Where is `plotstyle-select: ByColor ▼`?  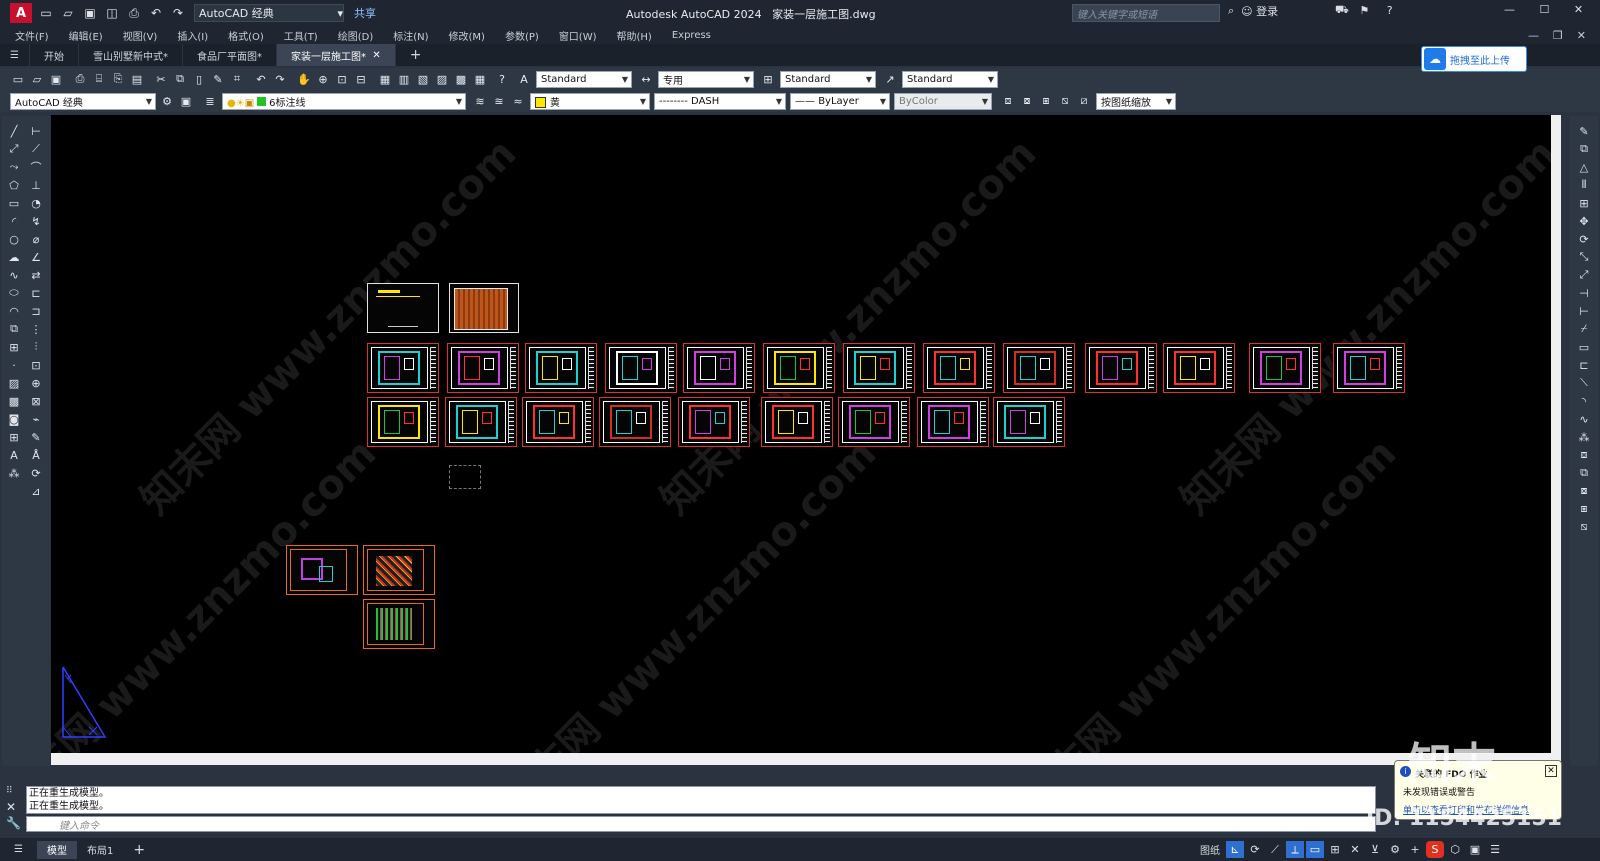 plotstyle-select: ByColor ▼ is located at coordinates (943, 101).